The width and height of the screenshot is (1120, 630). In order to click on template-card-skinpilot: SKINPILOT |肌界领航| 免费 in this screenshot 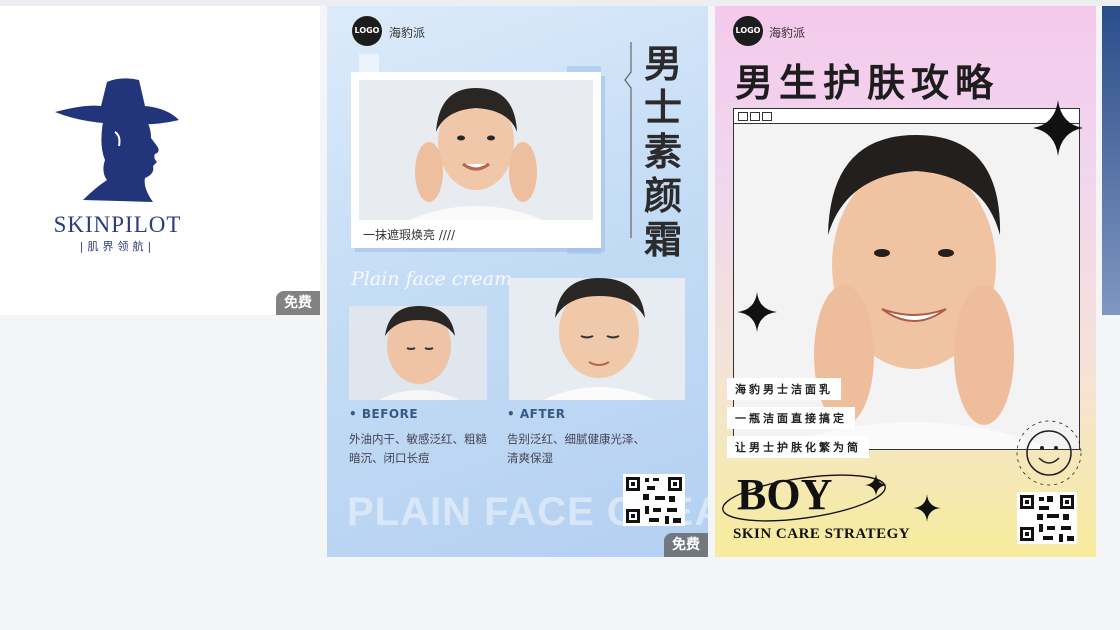, I will do `click(160, 160)`.